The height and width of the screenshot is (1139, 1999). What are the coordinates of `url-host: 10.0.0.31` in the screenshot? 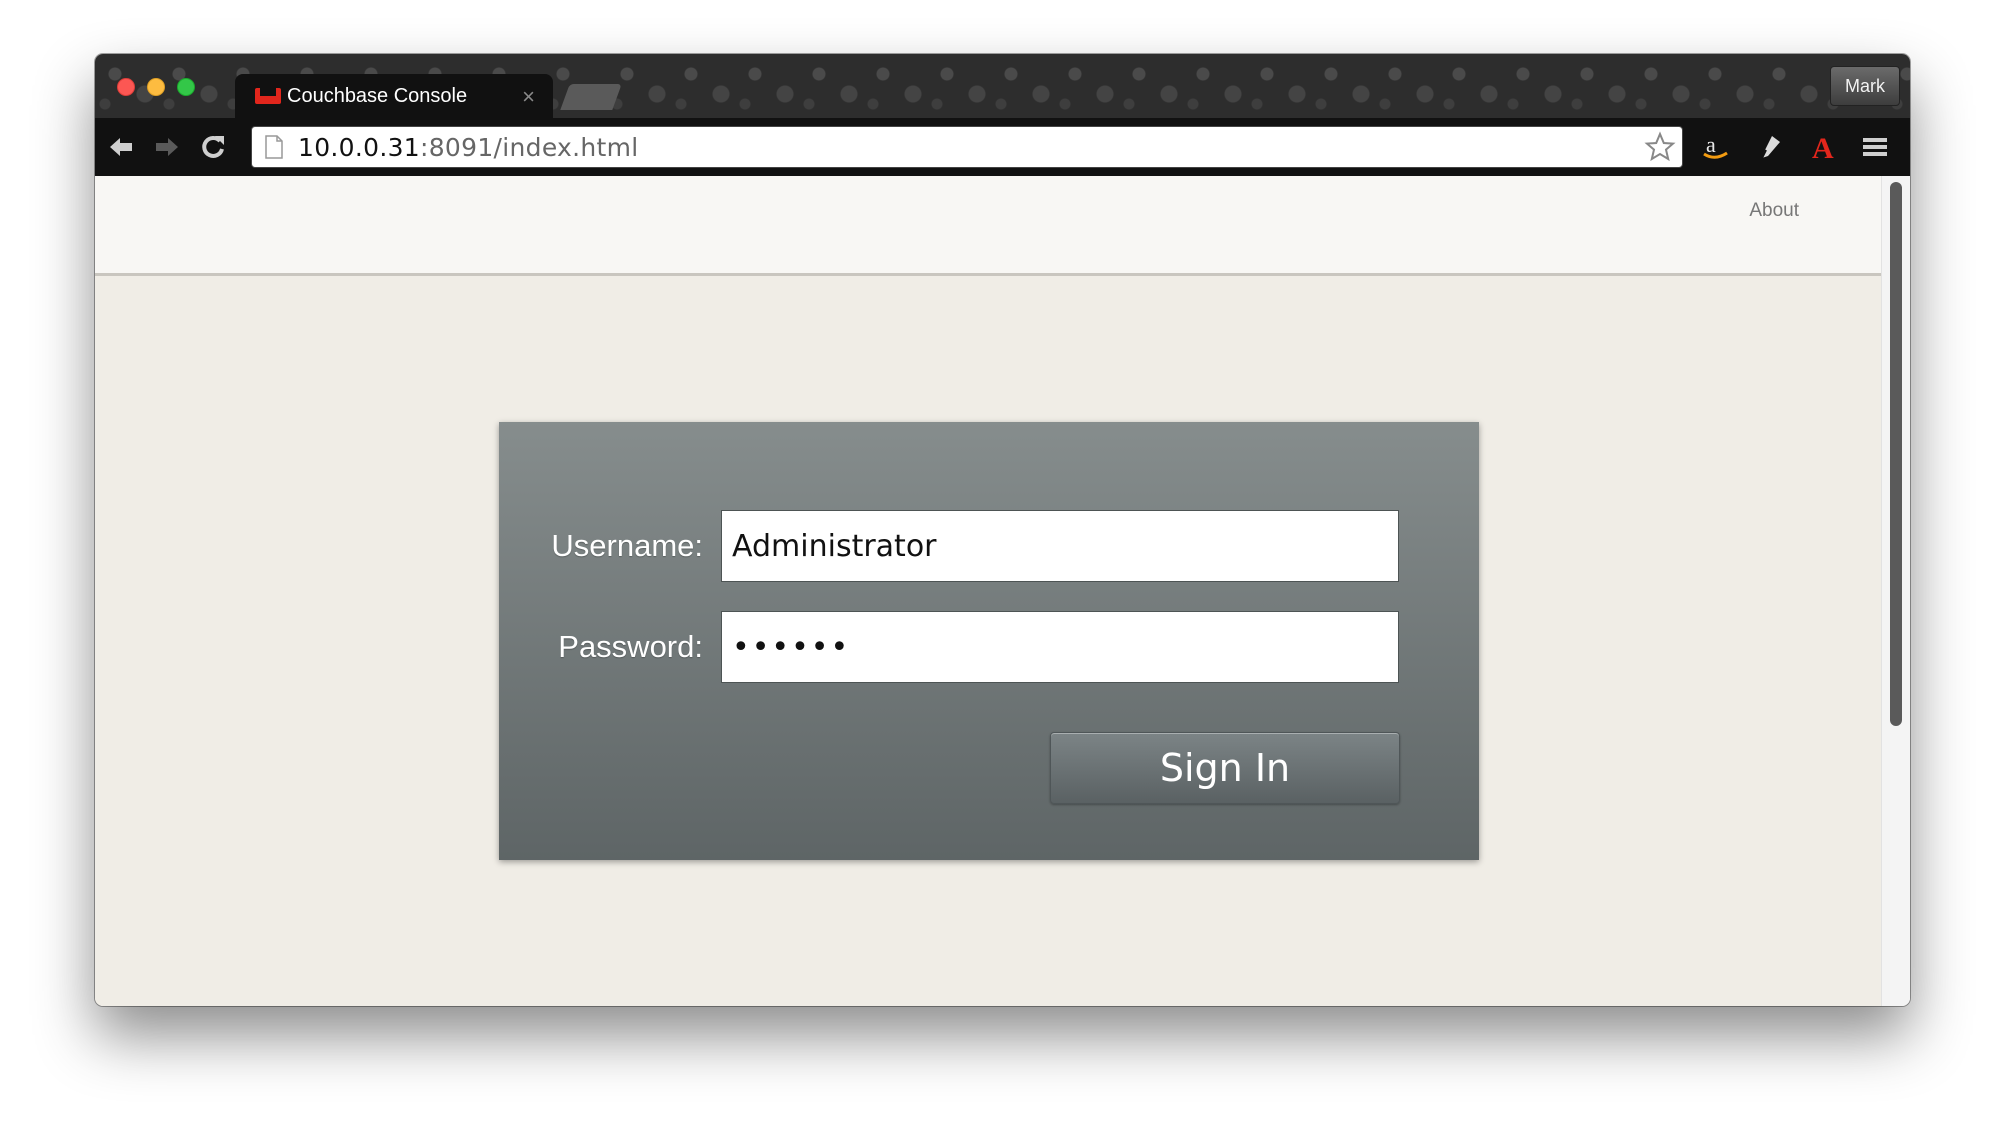 It's located at (359, 147).